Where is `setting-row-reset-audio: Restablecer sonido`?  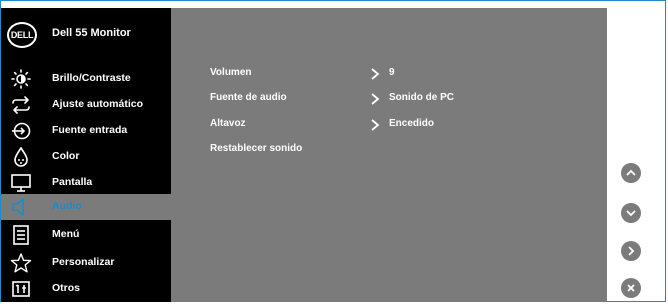 setting-row-reset-audio: Restablecer sonido is located at coordinates (405, 151).